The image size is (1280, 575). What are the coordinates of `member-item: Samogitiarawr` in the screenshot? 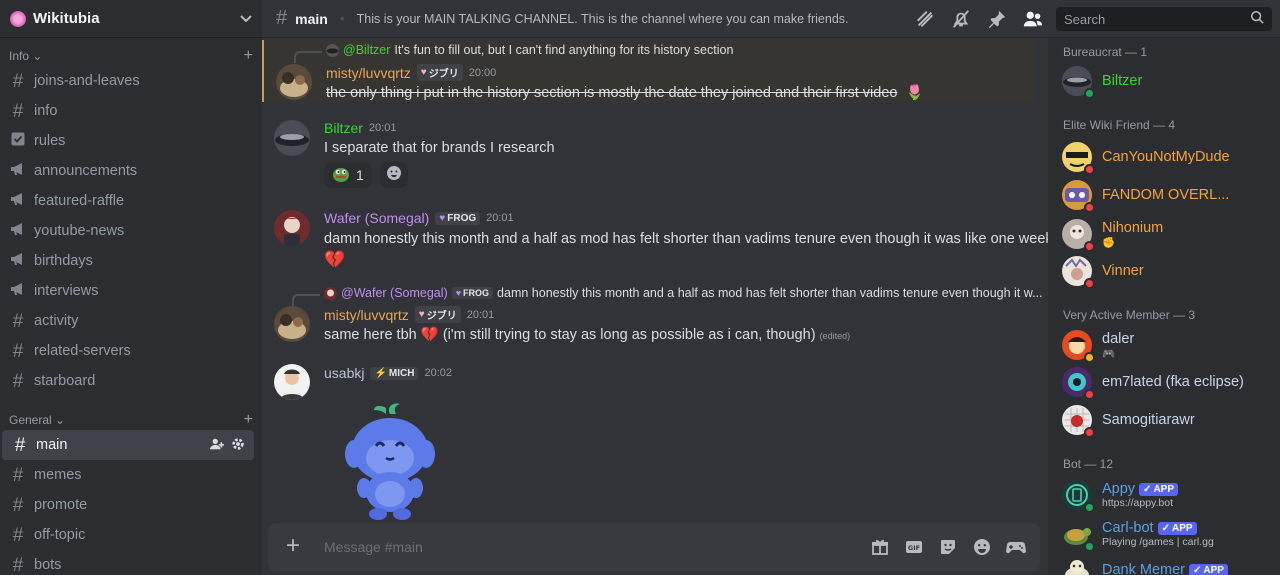 It's located at (1167, 421).